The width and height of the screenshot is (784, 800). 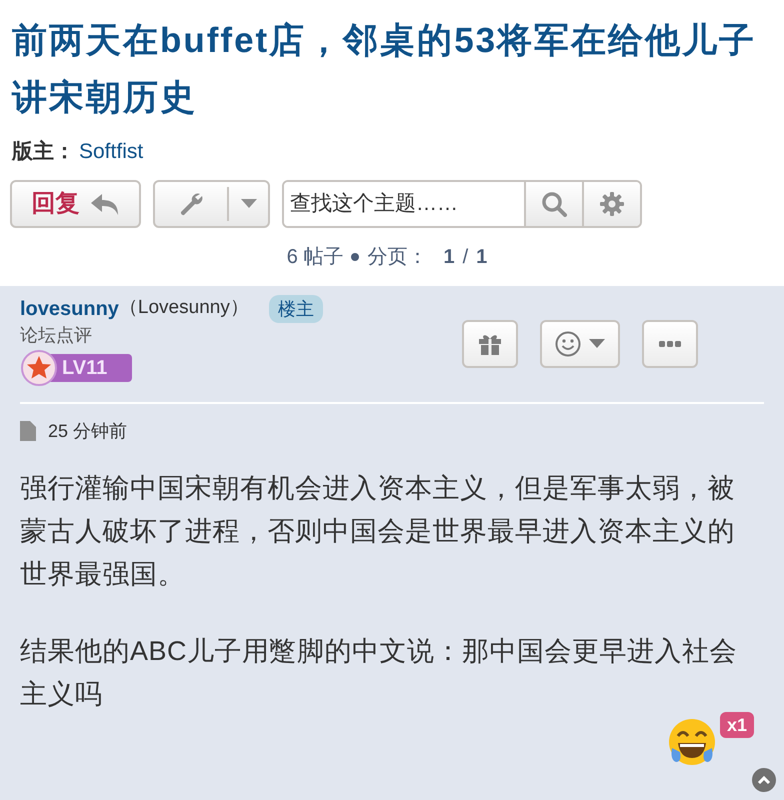 I want to click on chevron-up-icon, so click(x=764, y=779).